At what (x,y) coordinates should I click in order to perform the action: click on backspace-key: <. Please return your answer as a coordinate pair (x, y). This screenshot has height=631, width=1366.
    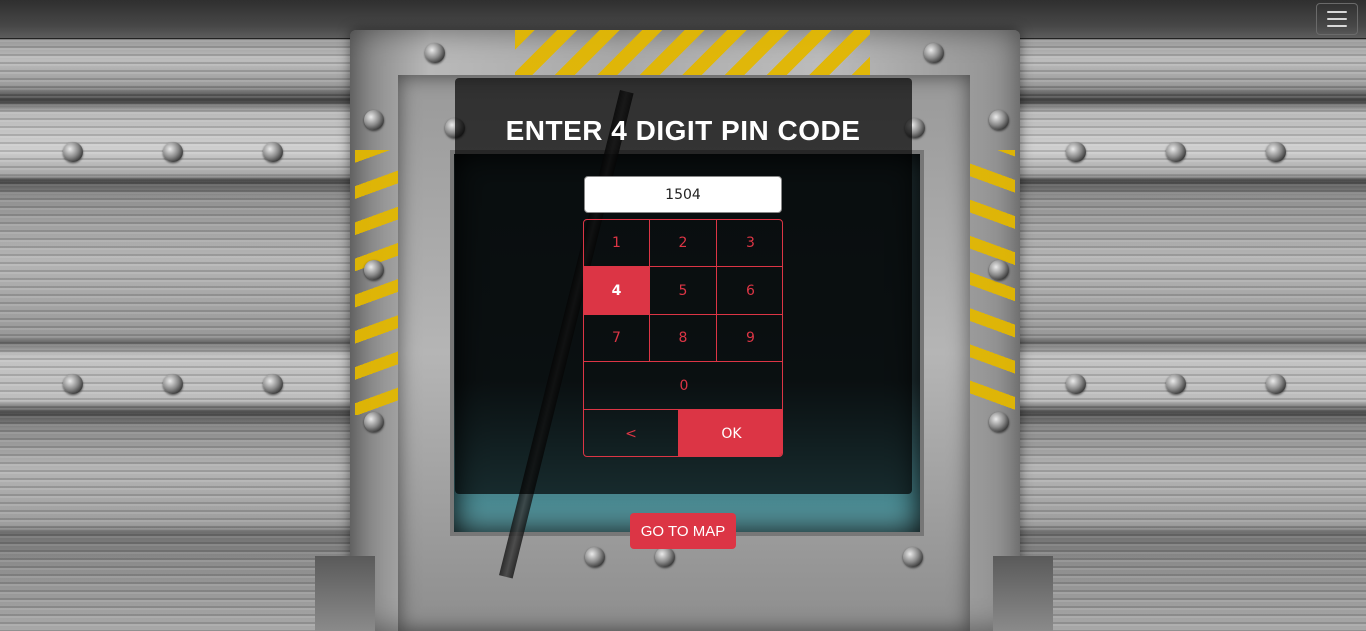
    Looking at the image, I should click on (631, 433).